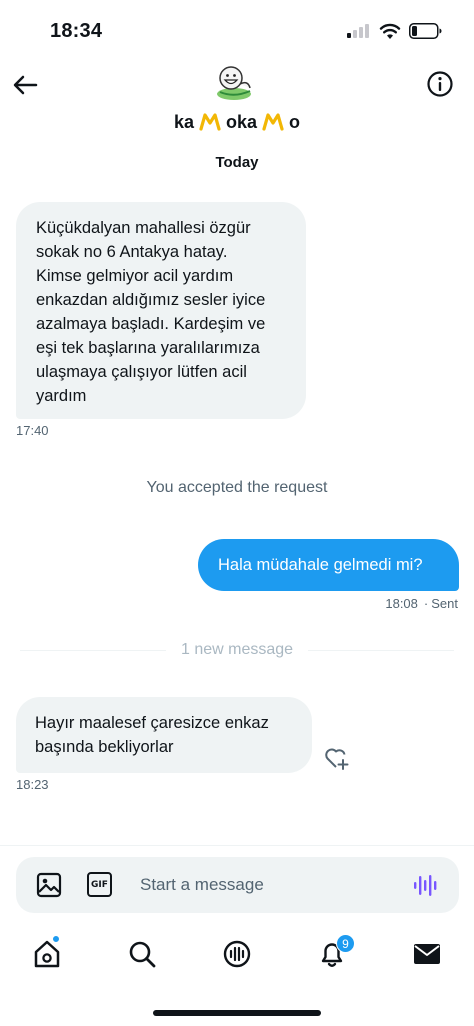 The image size is (474, 1026). Describe the element at coordinates (132, 252) in the screenshot. I see `message-line: sokak no 6 Antakya hatay.` at that location.